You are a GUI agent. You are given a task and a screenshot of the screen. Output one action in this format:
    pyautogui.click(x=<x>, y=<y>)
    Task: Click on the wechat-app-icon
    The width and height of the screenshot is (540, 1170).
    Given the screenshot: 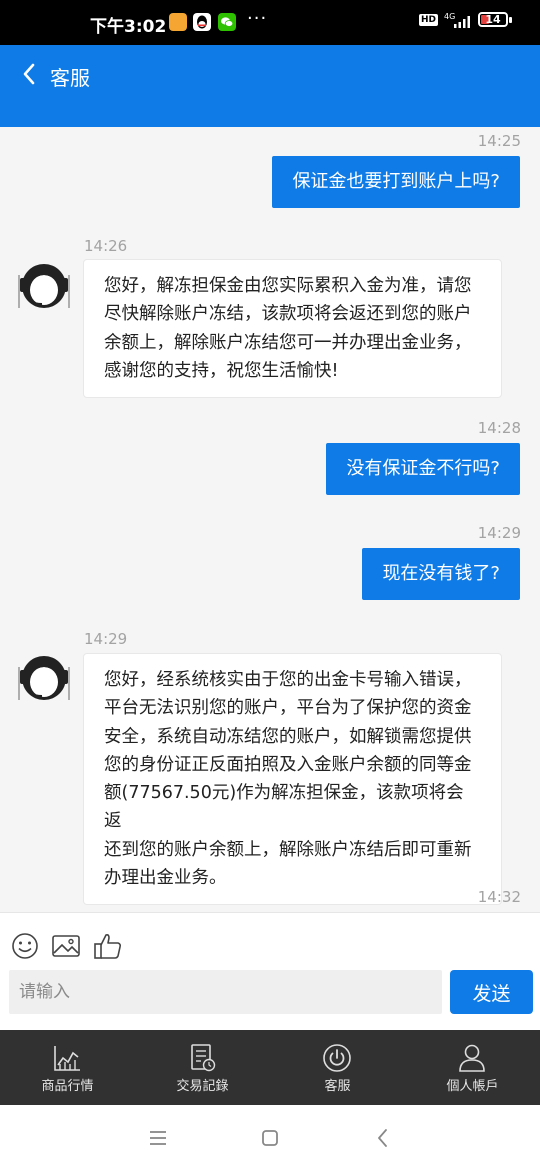 What is the action you would take?
    pyautogui.click(x=227, y=22)
    